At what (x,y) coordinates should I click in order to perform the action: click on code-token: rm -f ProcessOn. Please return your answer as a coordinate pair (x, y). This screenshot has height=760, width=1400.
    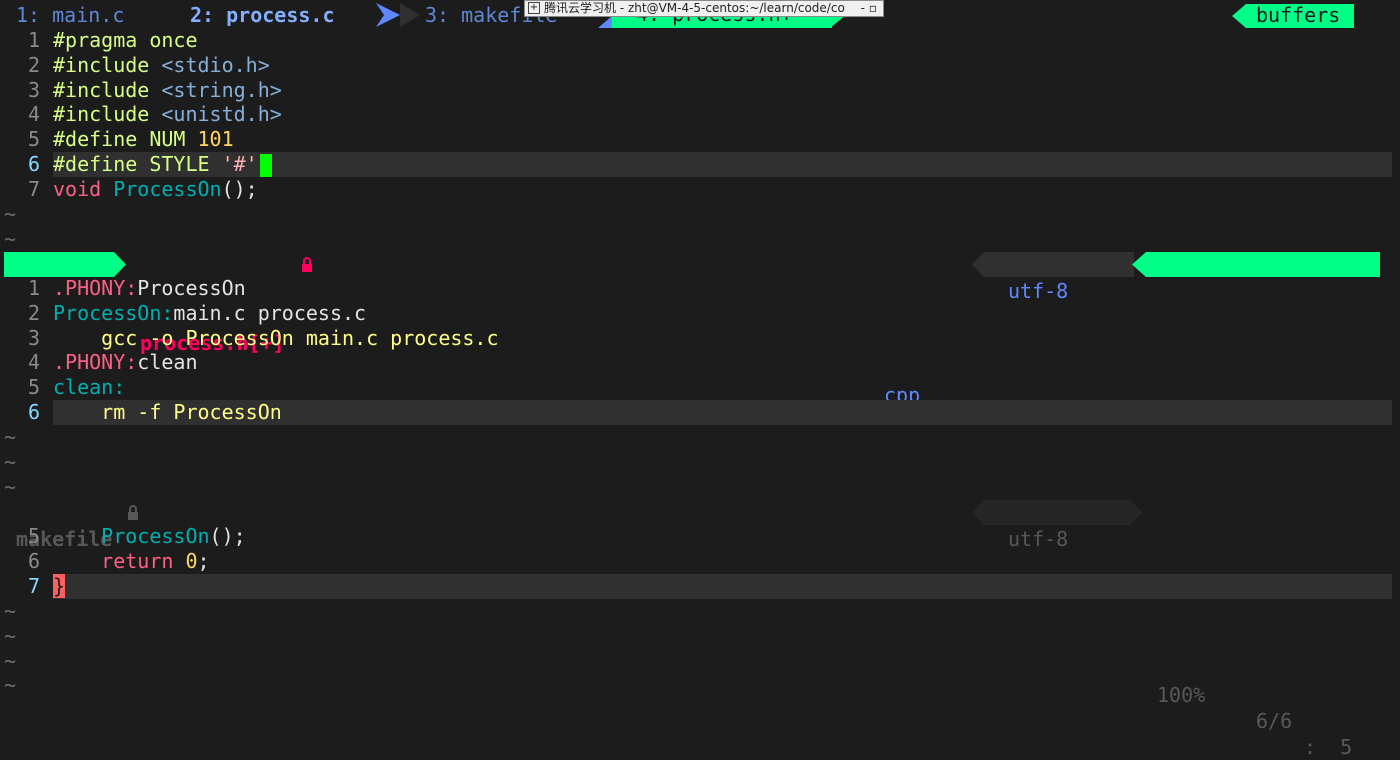
    Looking at the image, I should click on (167, 412).